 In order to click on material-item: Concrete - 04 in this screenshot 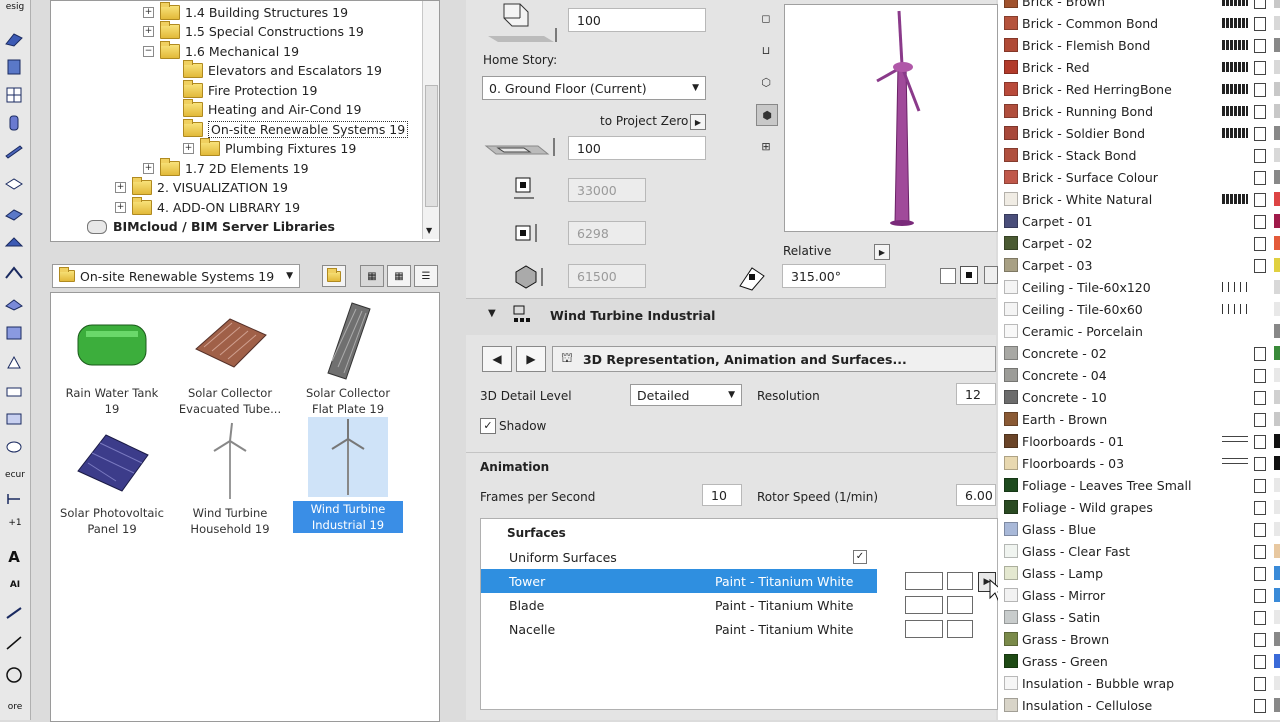, I will do `click(1139, 375)`.